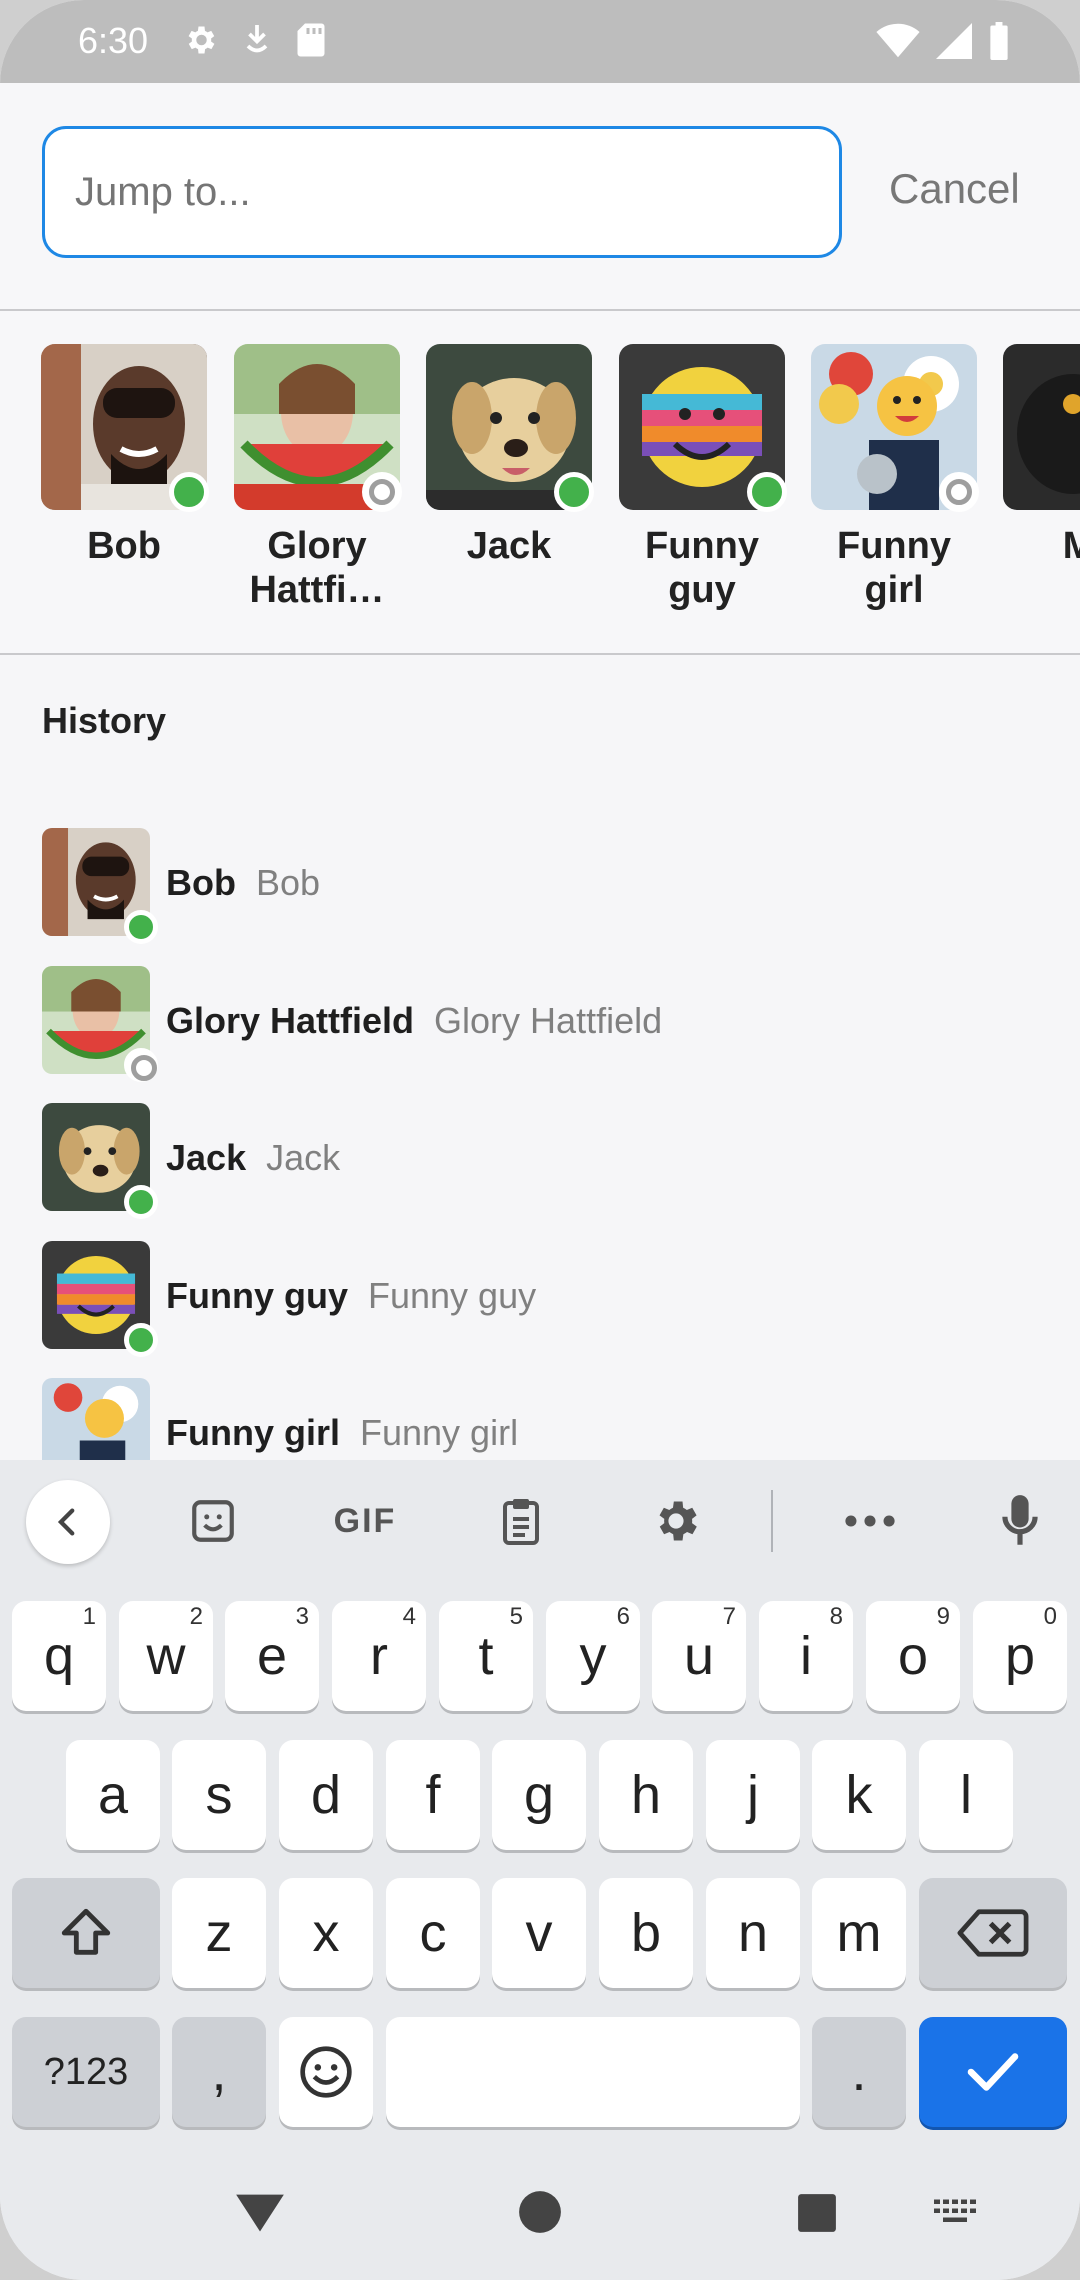 This screenshot has height=2280, width=1080. Describe the element at coordinates (125, 456) in the screenshot. I see `suggested-user-bob: Bob` at that location.